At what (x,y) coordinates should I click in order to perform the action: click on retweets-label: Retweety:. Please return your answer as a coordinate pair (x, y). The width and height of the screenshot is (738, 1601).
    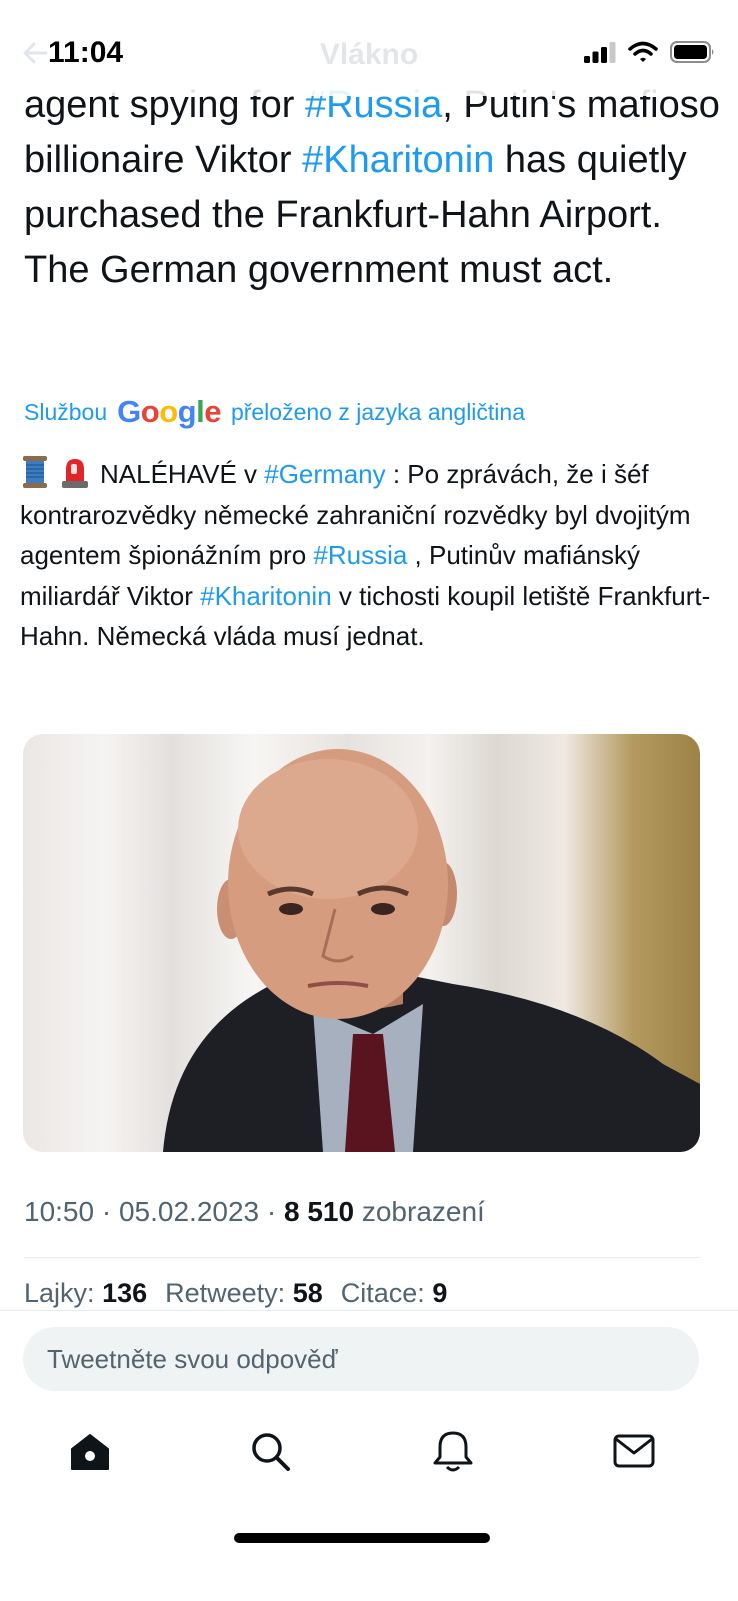
    Looking at the image, I should click on (225, 1293).